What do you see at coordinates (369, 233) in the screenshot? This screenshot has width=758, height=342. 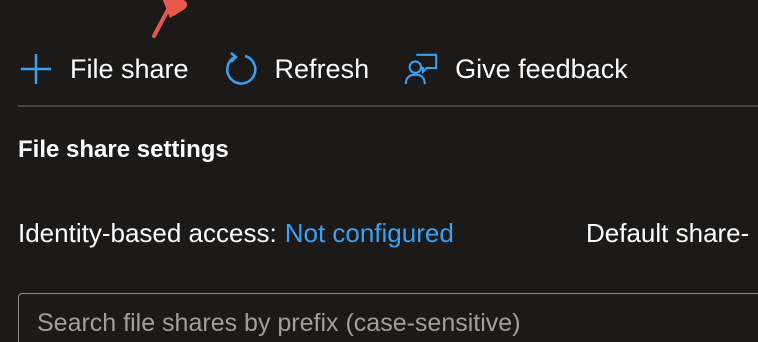 I see `identity-access-link: Not configured` at bounding box center [369, 233].